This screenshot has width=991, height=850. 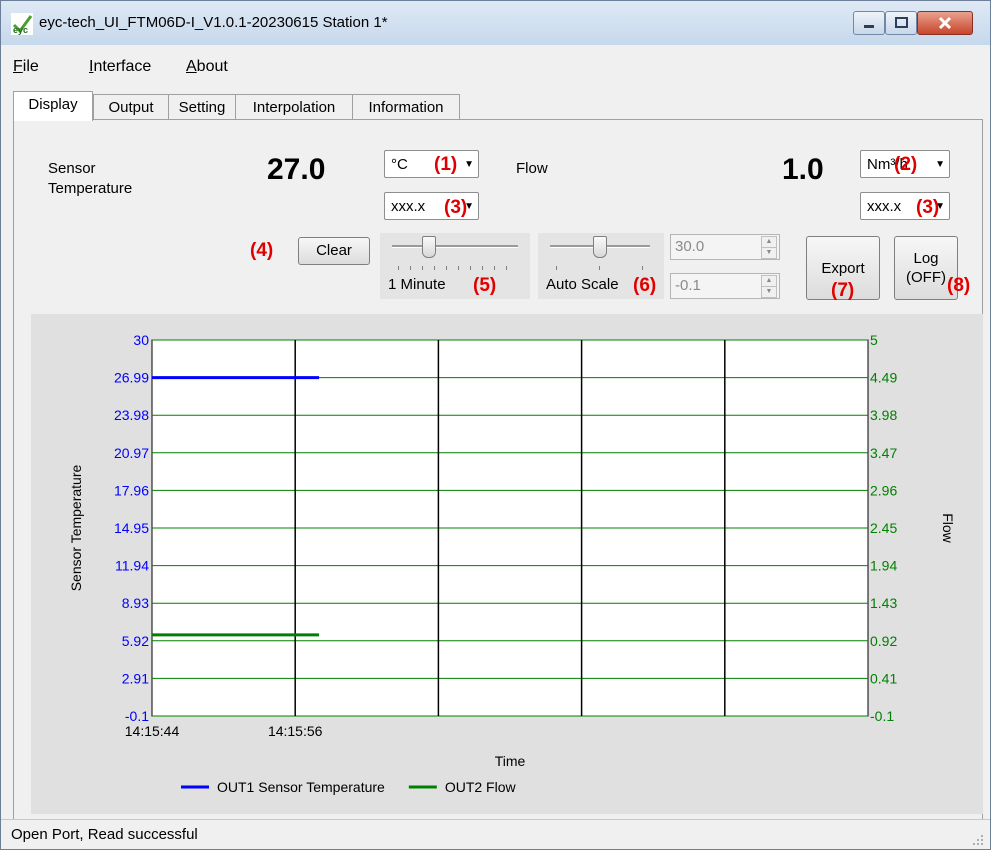 I want to click on autoscale-slider, so click(x=600, y=247).